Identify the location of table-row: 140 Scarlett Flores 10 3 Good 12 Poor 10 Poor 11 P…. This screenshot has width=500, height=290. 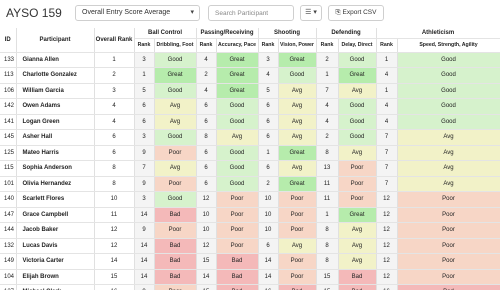
(250, 199).